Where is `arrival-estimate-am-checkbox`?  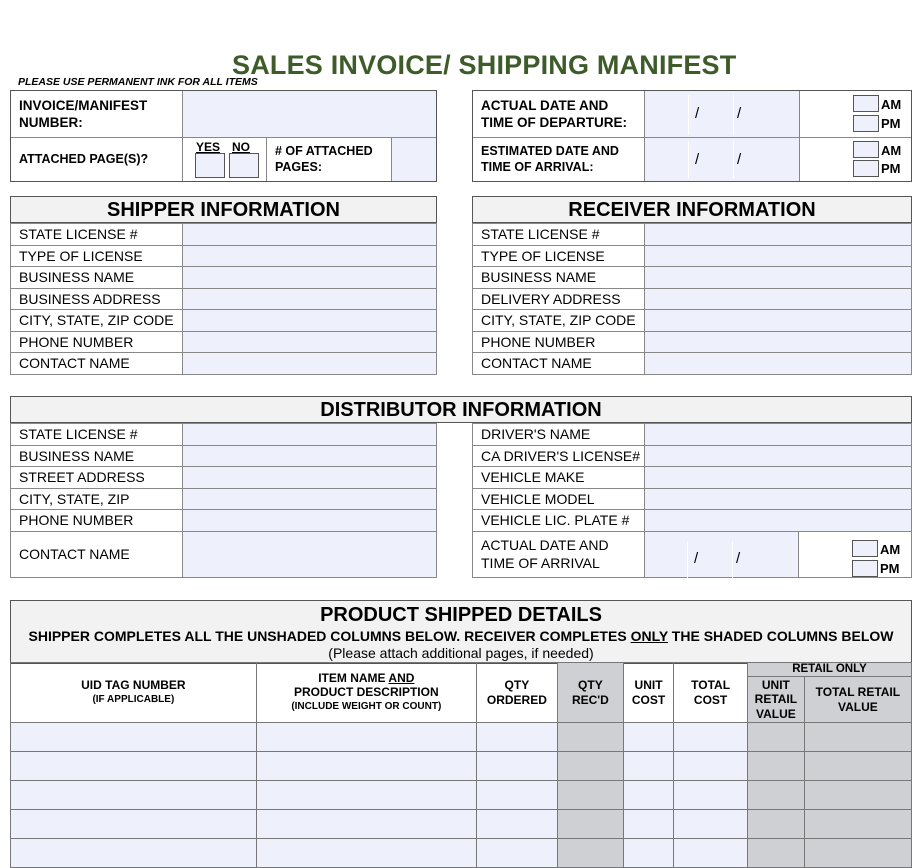
arrival-estimate-am-checkbox is located at coordinates (866, 149).